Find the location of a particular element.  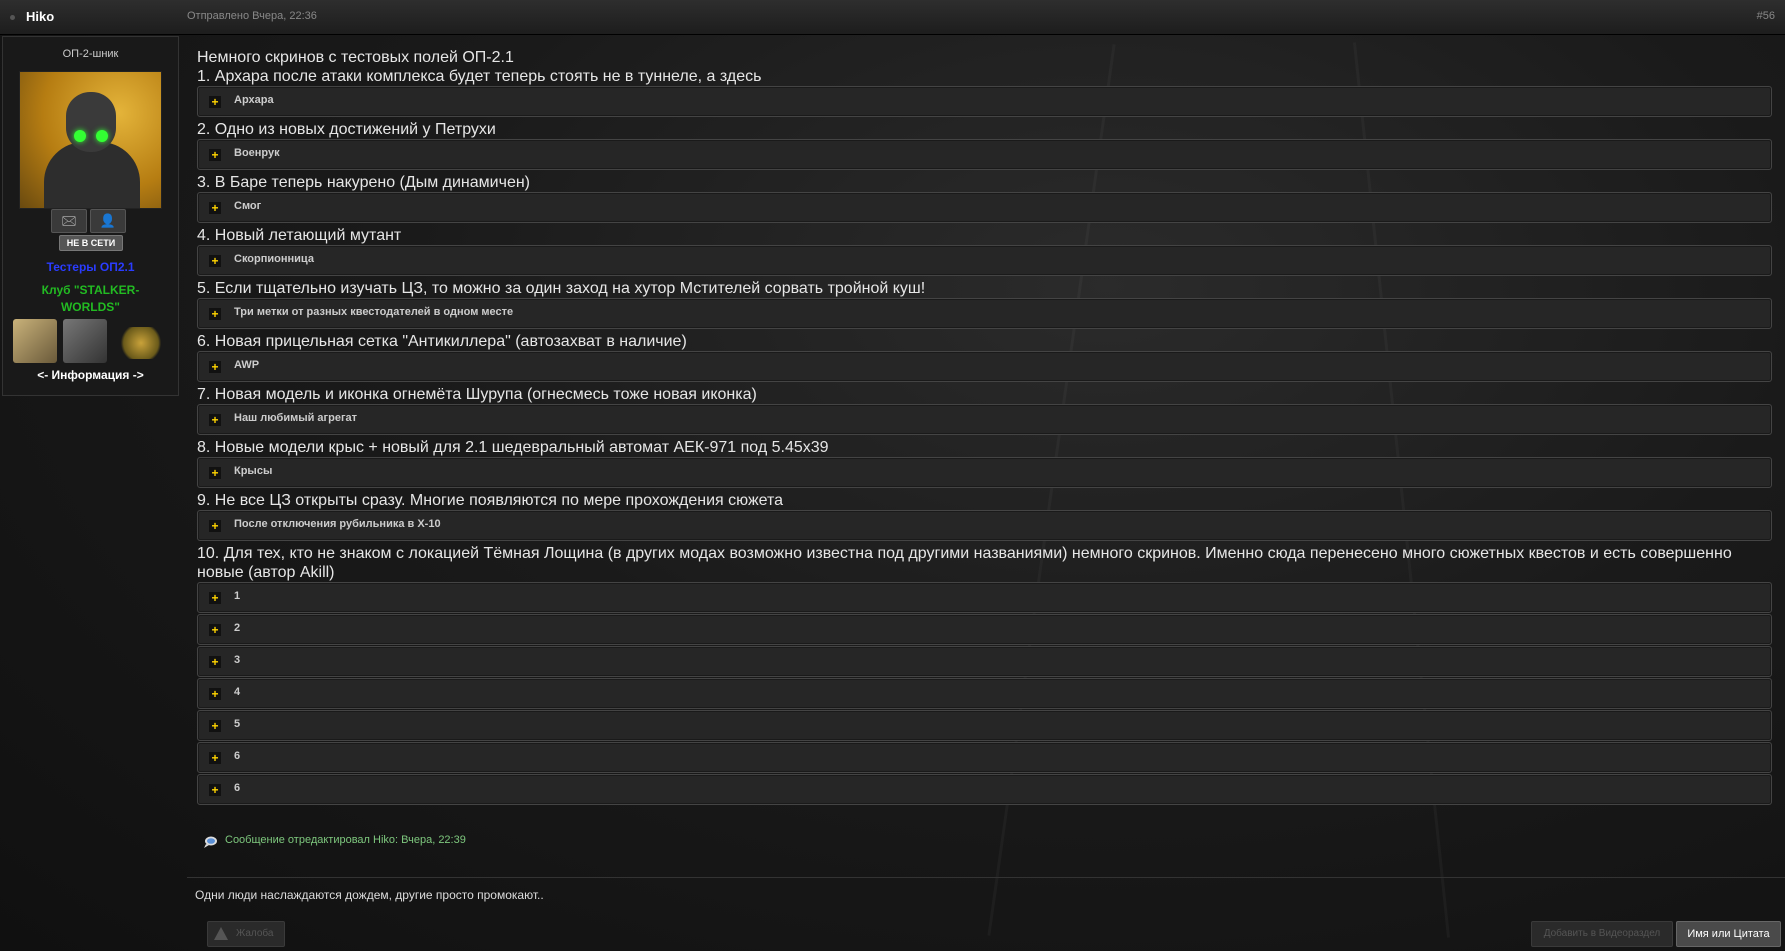

post-intro: Немного скринов с тестовых полей ОП-2.1 is located at coordinates (355, 57).